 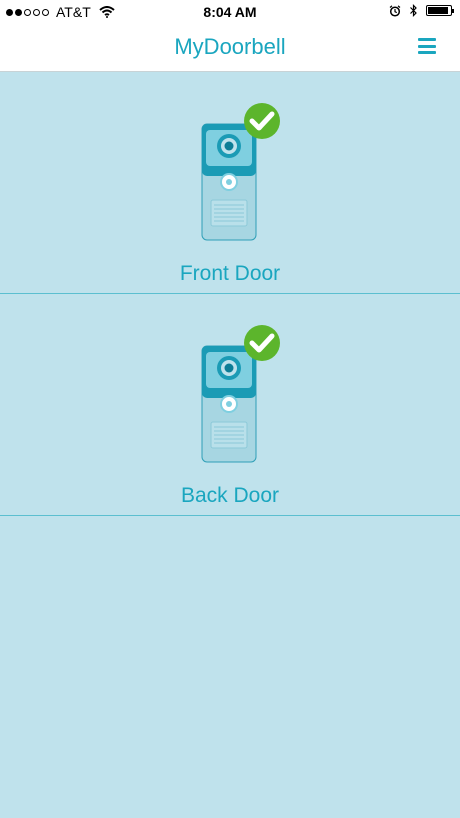 I want to click on battery-icon, so click(x=440, y=10).